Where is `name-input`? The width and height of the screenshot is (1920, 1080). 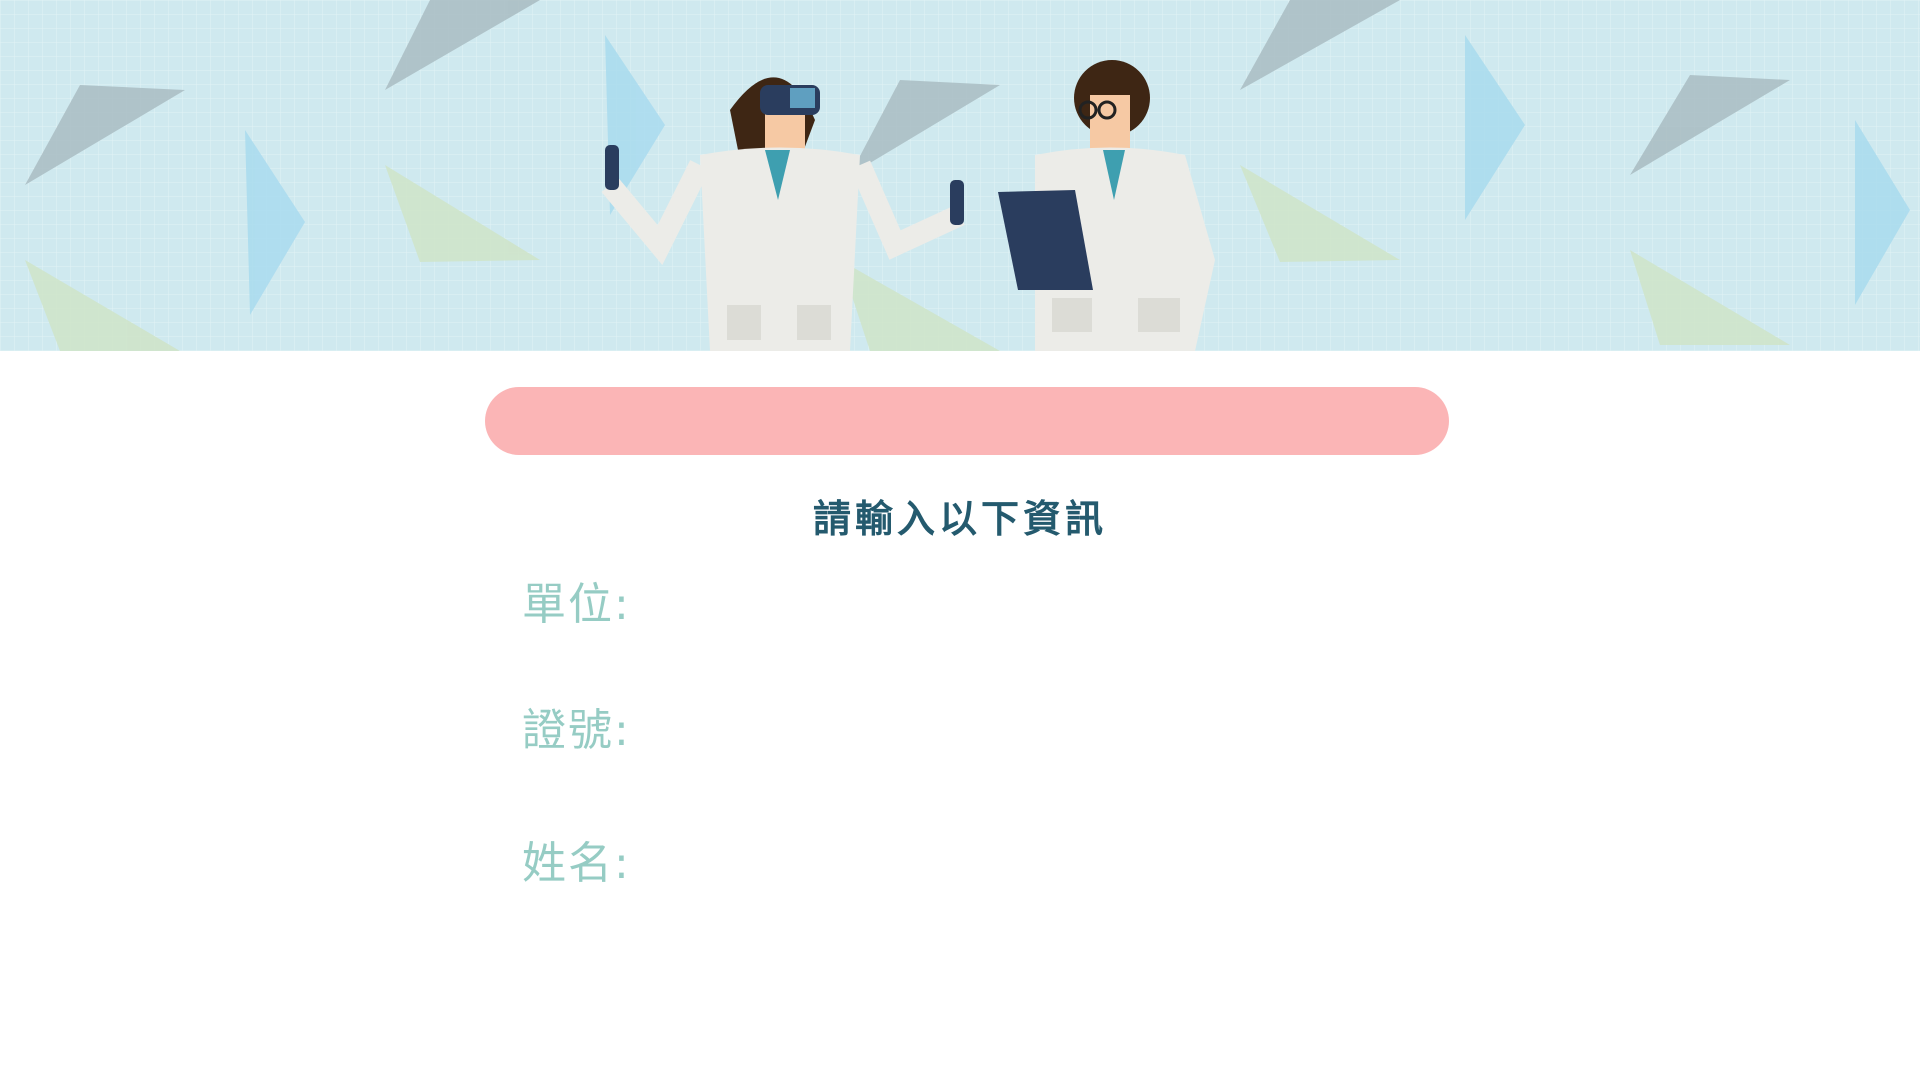
name-input is located at coordinates (1042, 858).